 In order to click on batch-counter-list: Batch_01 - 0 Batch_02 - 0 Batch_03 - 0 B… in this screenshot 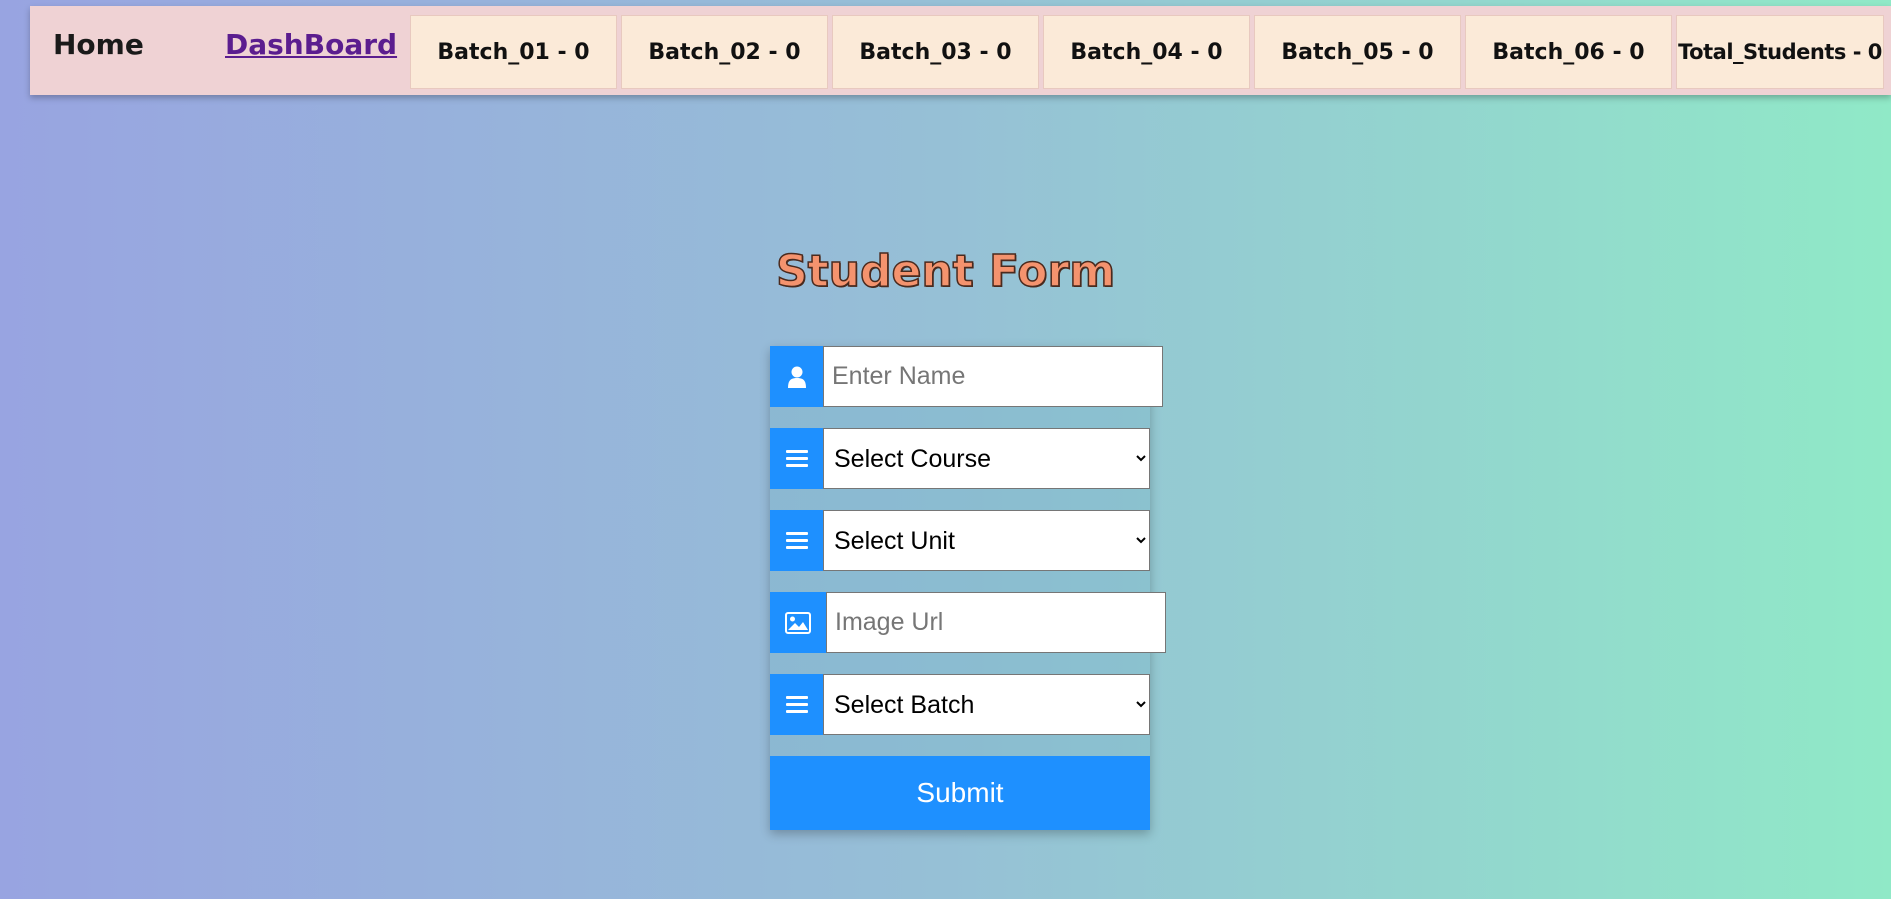, I will do `click(1147, 52)`.